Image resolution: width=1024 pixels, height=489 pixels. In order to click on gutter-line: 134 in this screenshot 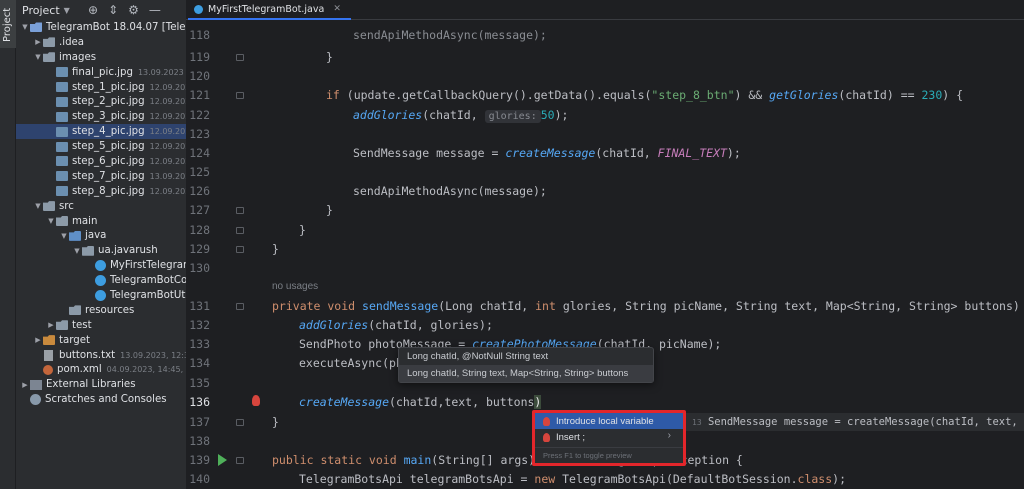, I will do `click(229, 363)`.